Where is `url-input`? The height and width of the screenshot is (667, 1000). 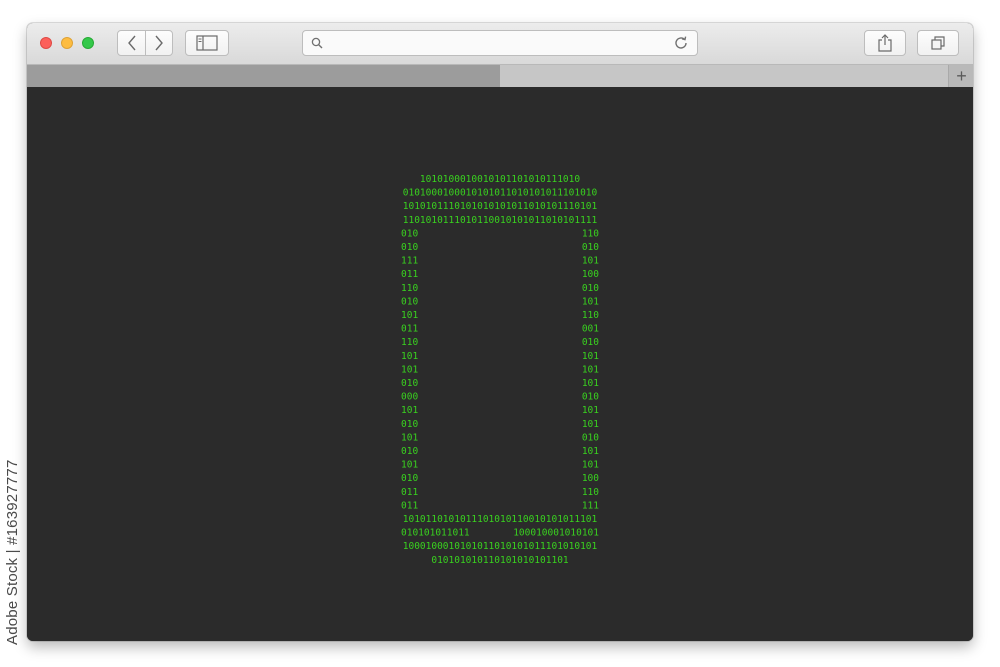
url-input is located at coordinates (496, 44).